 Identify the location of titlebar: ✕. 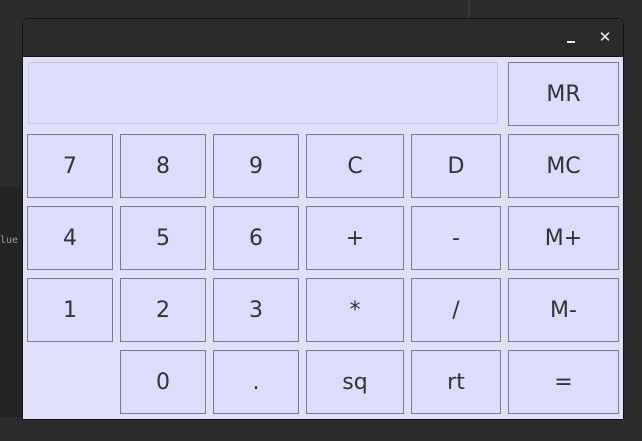
(323, 38).